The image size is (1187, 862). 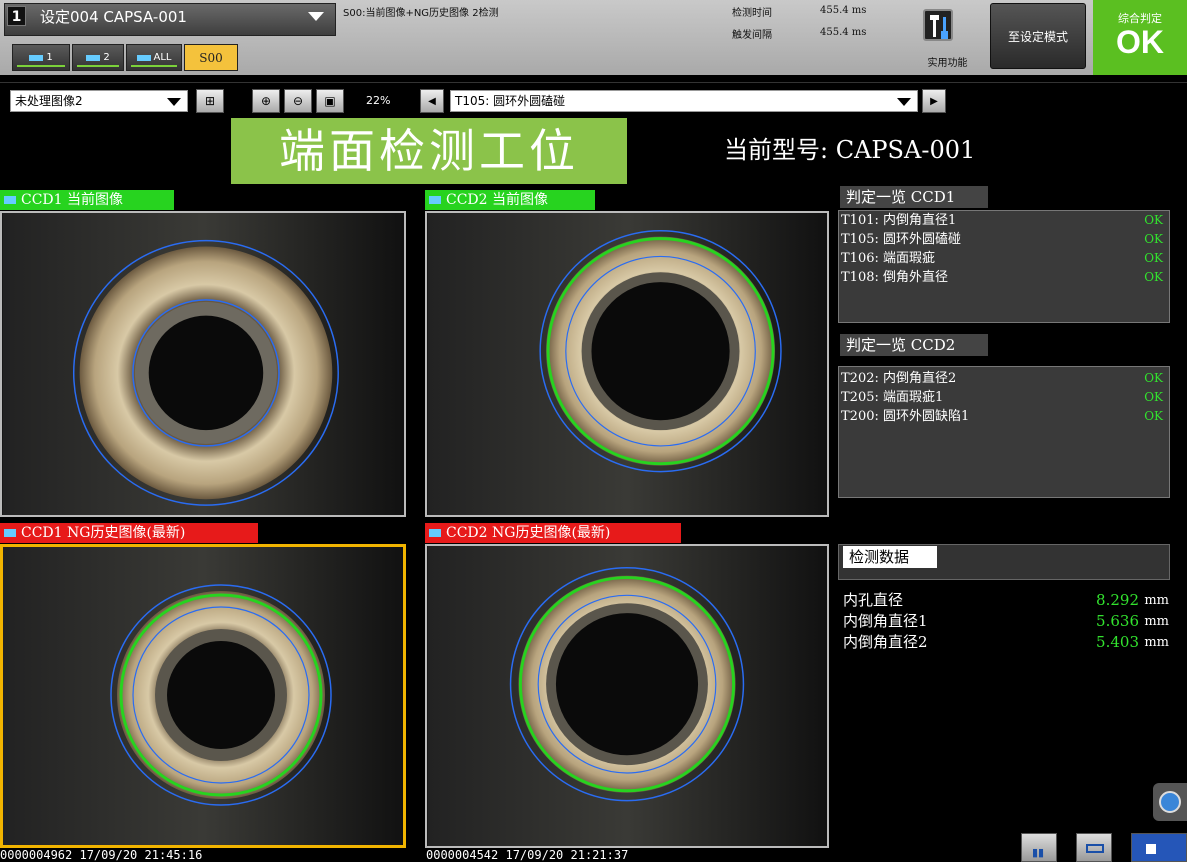 What do you see at coordinates (1004, 378) in the screenshot?
I see `list-item: T202: 内倒角直径2 OK` at bounding box center [1004, 378].